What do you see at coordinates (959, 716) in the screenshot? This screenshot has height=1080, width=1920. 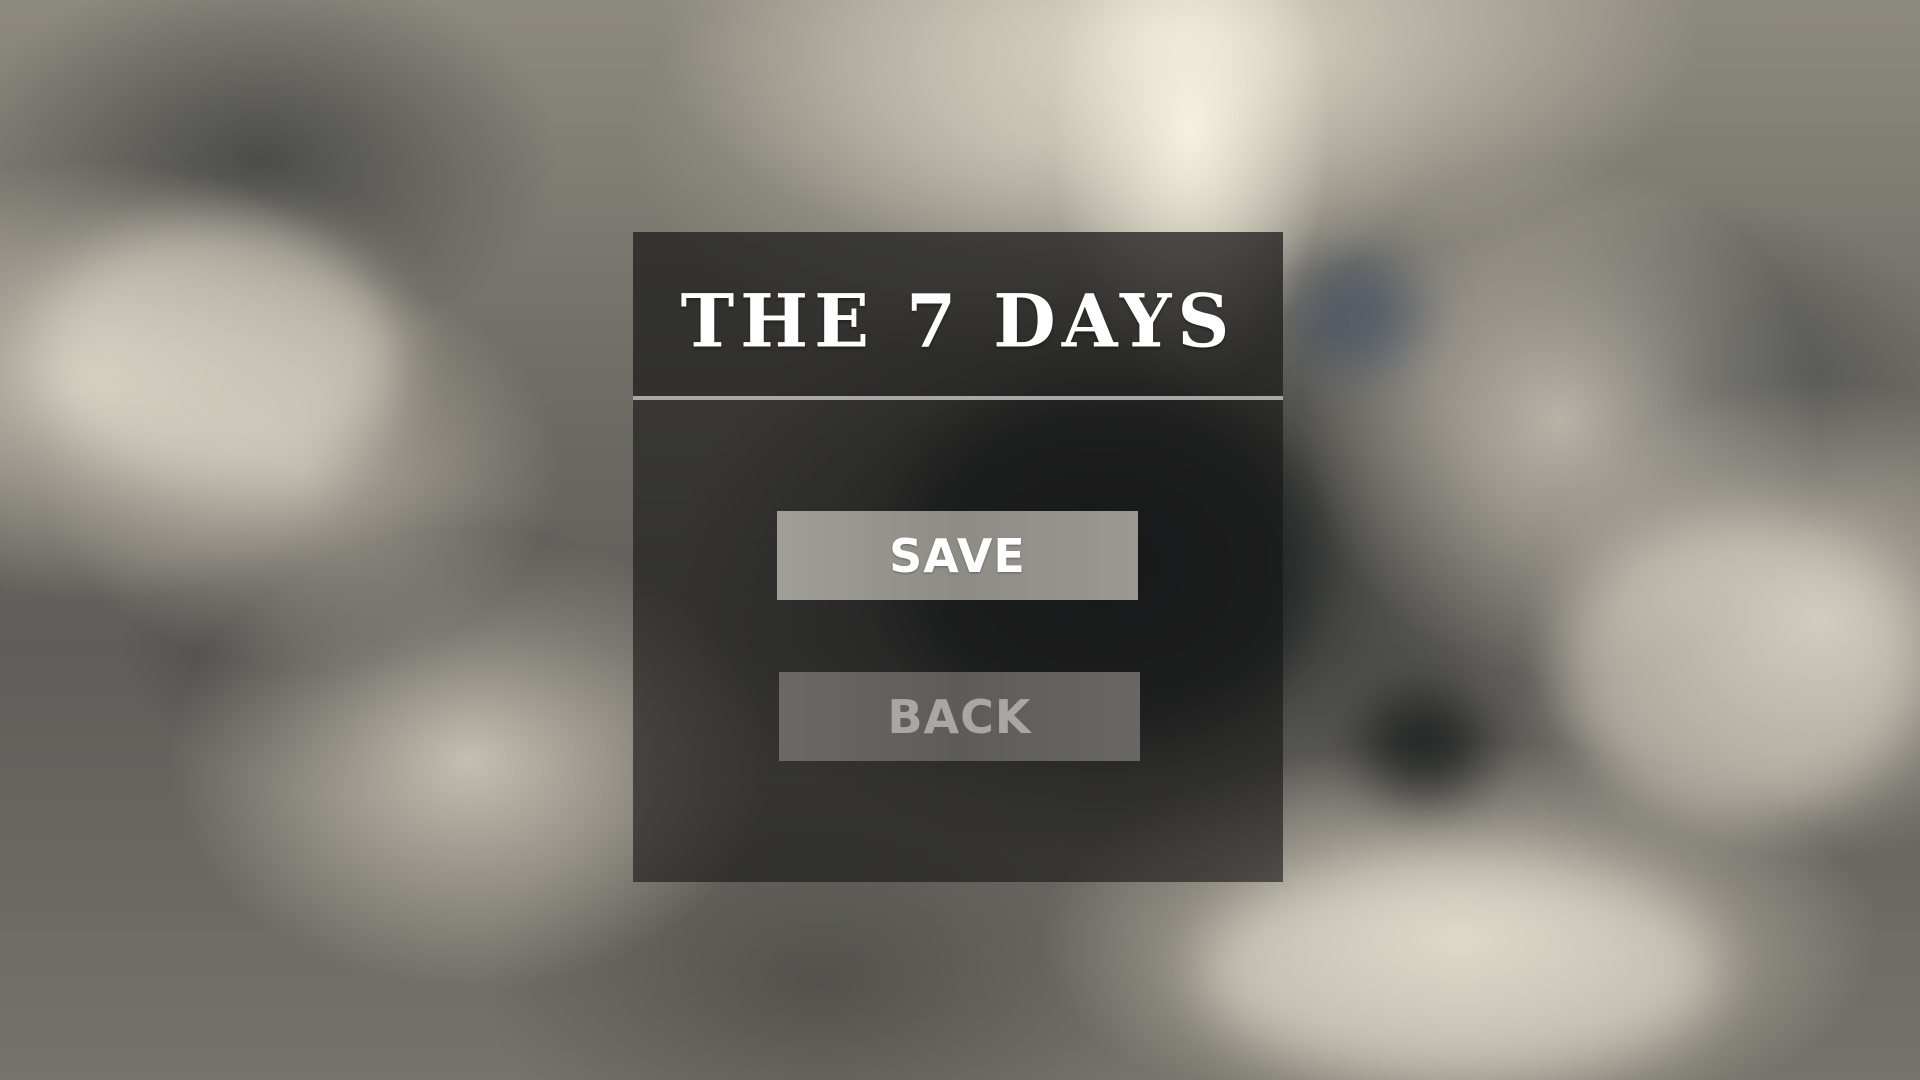 I see `back-button: BACK` at bounding box center [959, 716].